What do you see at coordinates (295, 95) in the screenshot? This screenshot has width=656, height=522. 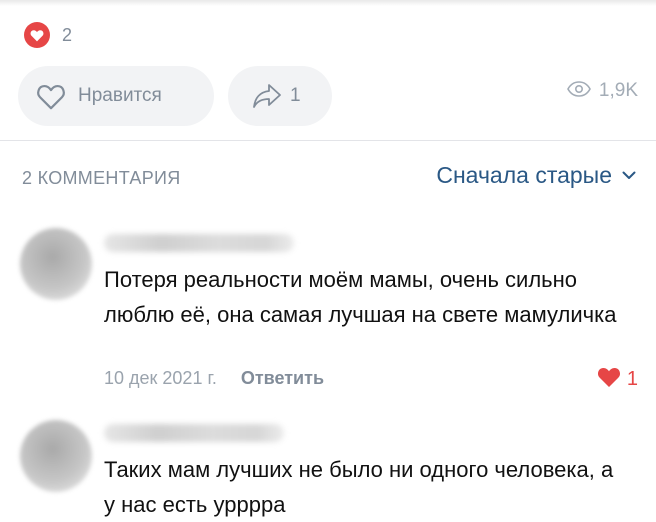 I see `share-count: 1` at bounding box center [295, 95].